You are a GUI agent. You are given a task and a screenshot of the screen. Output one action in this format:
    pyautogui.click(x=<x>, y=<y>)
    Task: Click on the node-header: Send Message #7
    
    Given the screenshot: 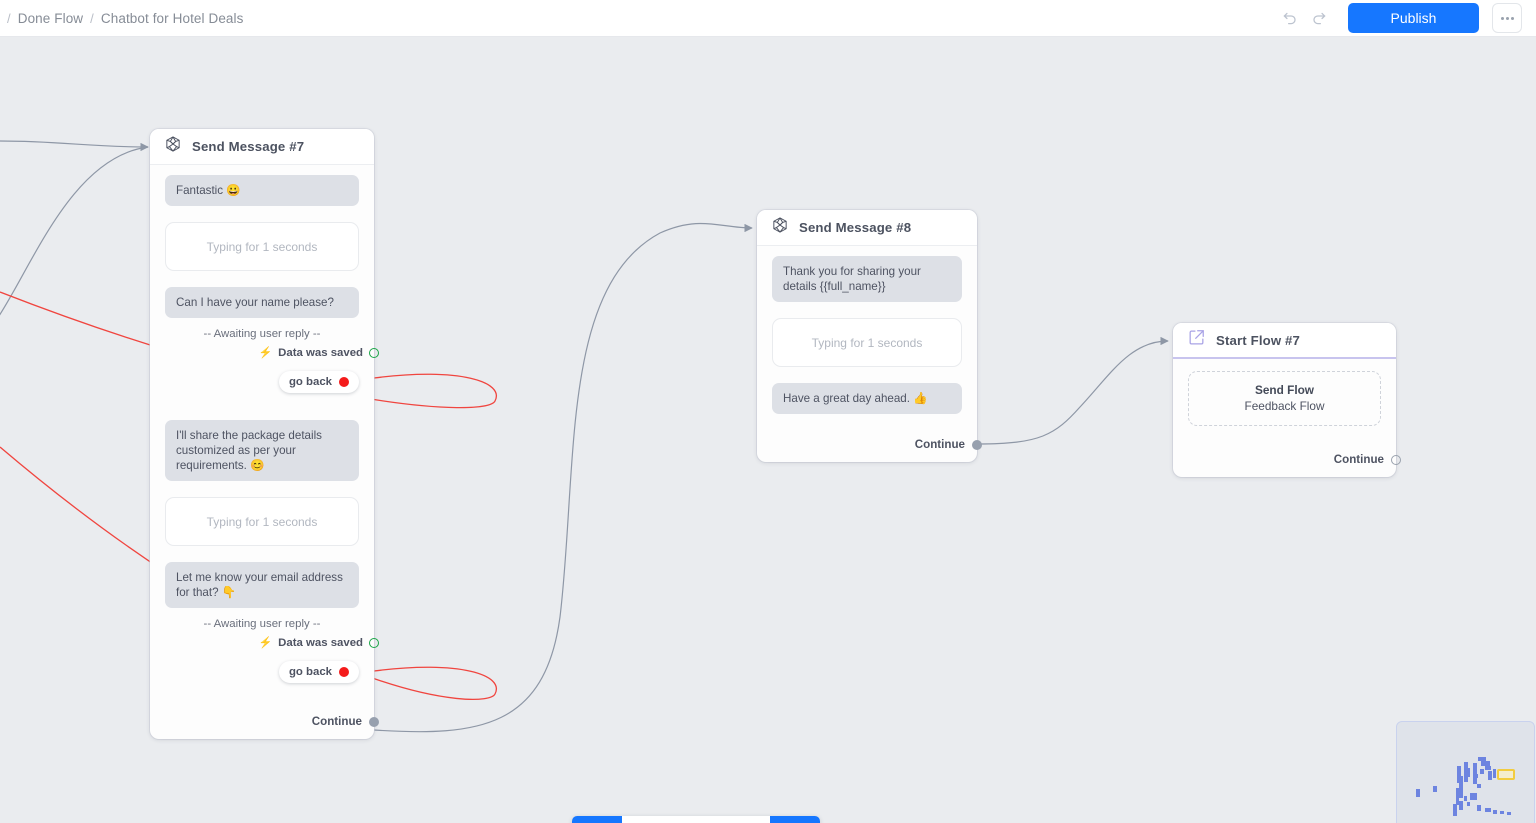 What is the action you would take?
    pyautogui.click(x=262, y=147)
    